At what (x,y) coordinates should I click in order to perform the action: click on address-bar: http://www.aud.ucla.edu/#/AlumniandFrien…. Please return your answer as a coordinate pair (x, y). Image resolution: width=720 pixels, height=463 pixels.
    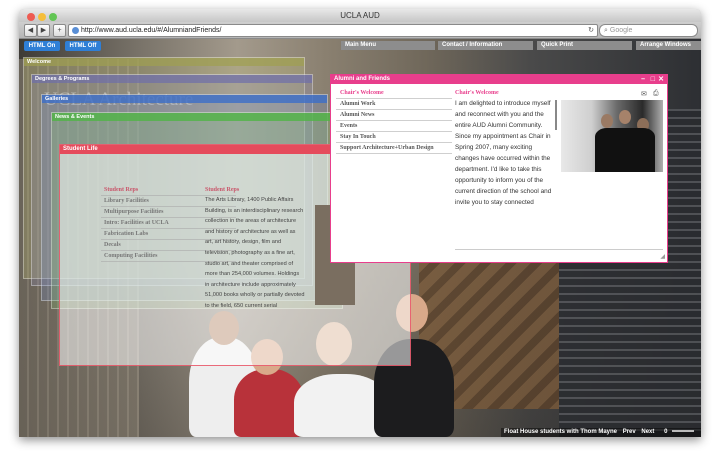
    Looking at the image, I should click on (333, 30).